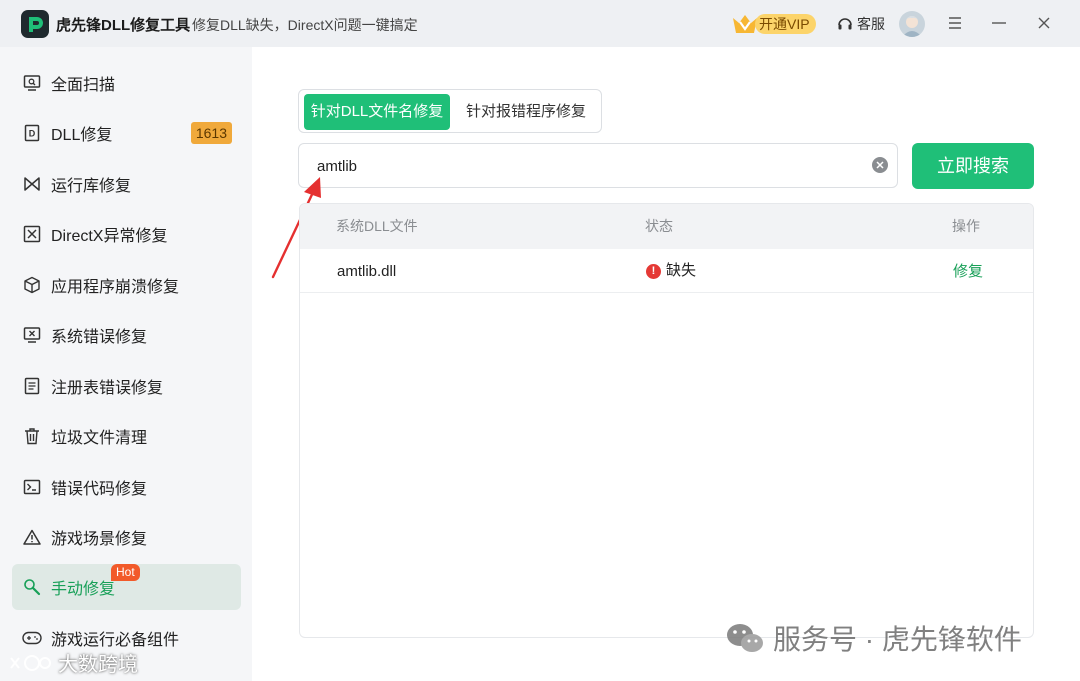 Image resolution: width=1080 pixels, height=681 pixels. I want to click on watermark: 服务号 · 虎先锋软件, so click(873, 638).